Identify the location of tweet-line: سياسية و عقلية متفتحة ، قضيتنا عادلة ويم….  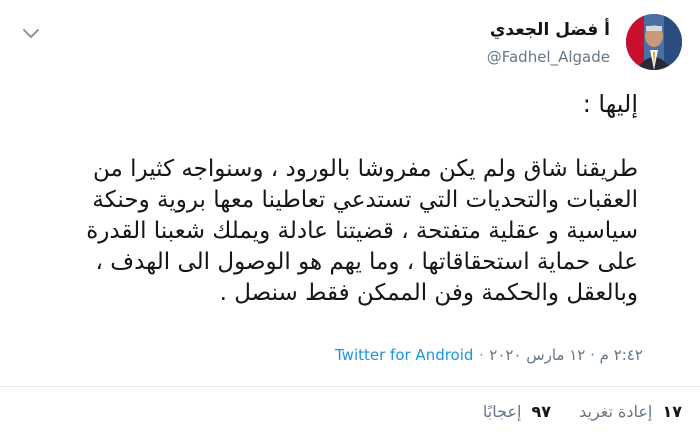
(362, 231).